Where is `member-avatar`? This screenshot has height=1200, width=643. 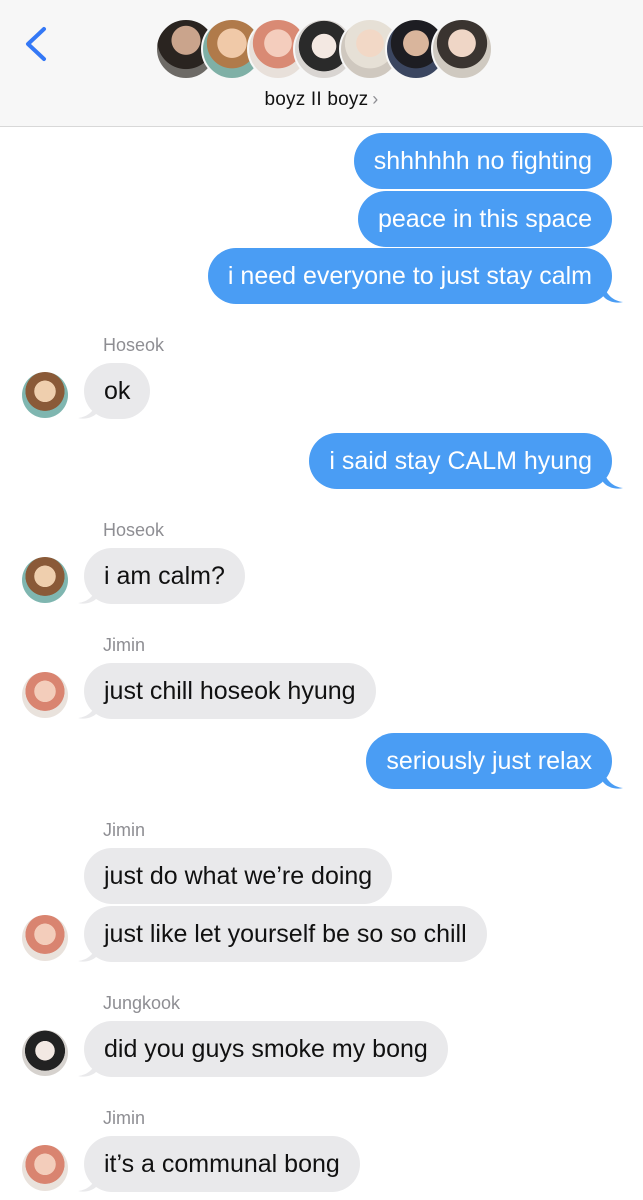 member-avatar is located at coordinates (462, 49).